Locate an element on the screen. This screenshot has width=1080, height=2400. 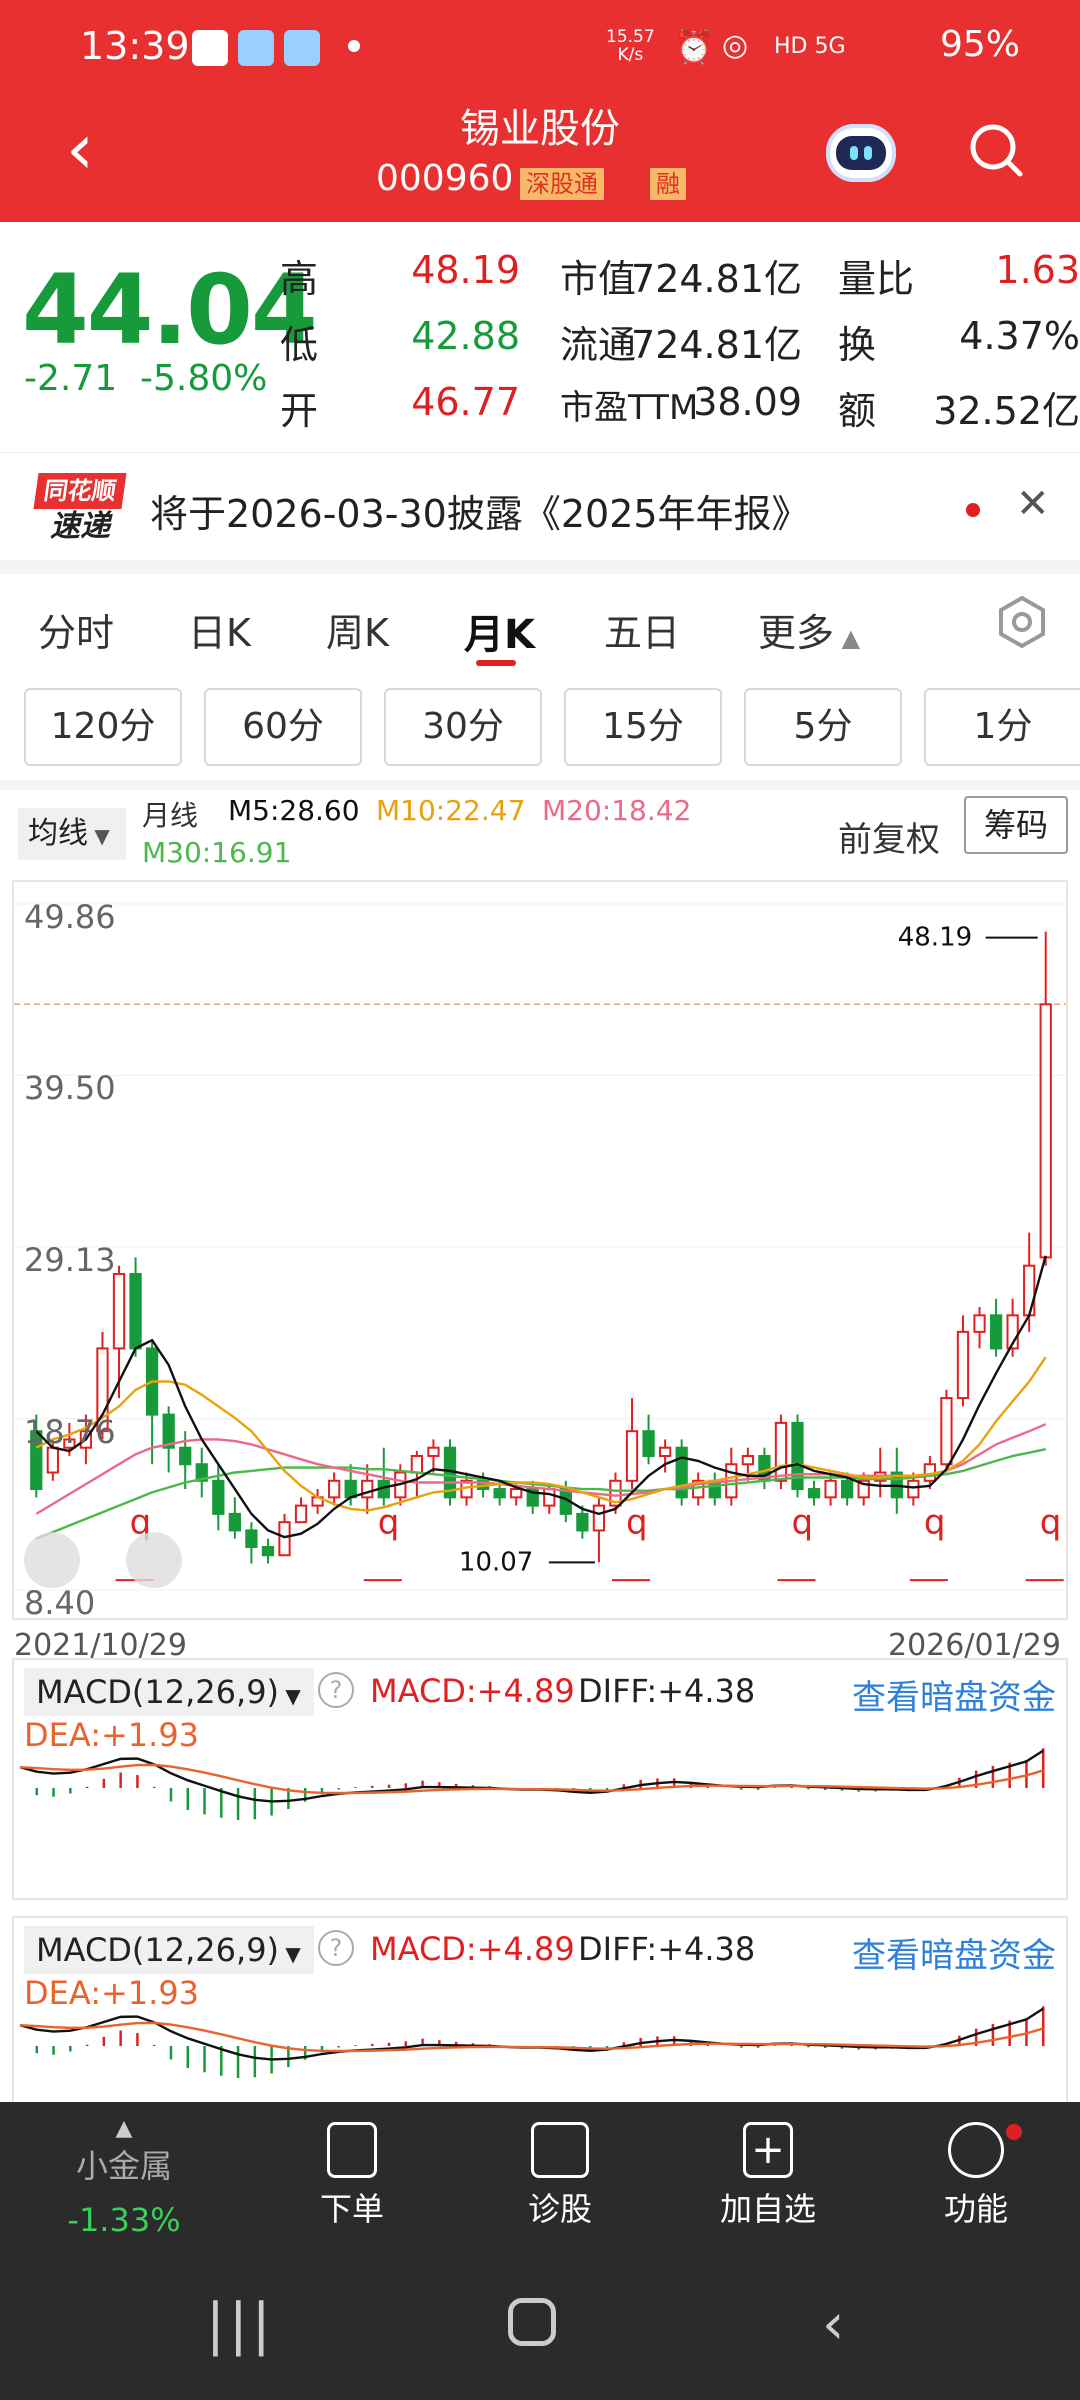
sector-indicator: ▲ 小金属 -1.33% is located at coordinates (124, 2177).